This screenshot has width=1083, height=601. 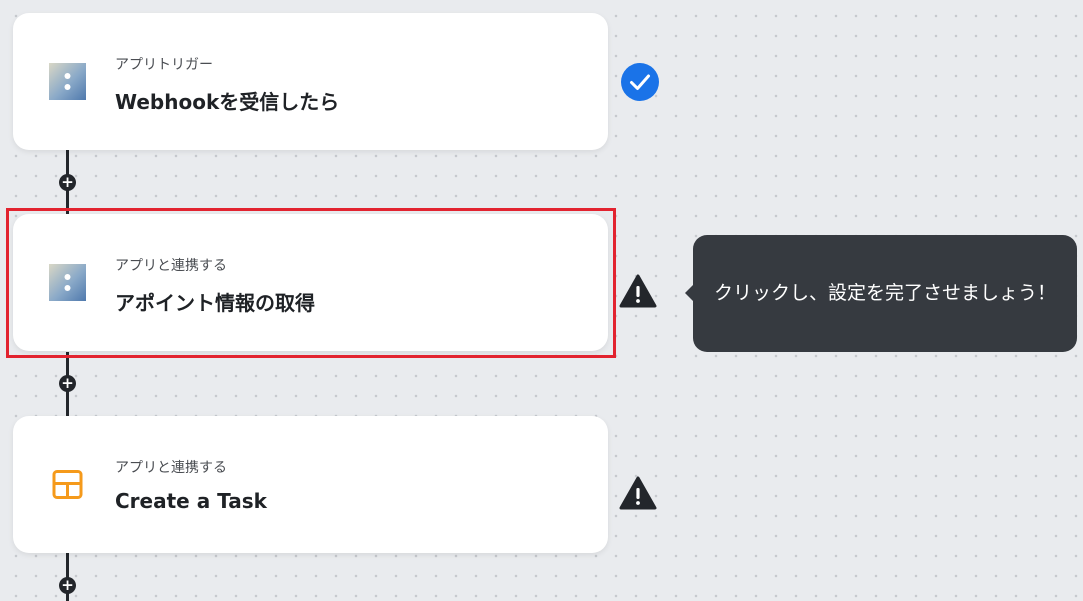 I want to click on step-title: Create a Task, so click(x=191, y=501).